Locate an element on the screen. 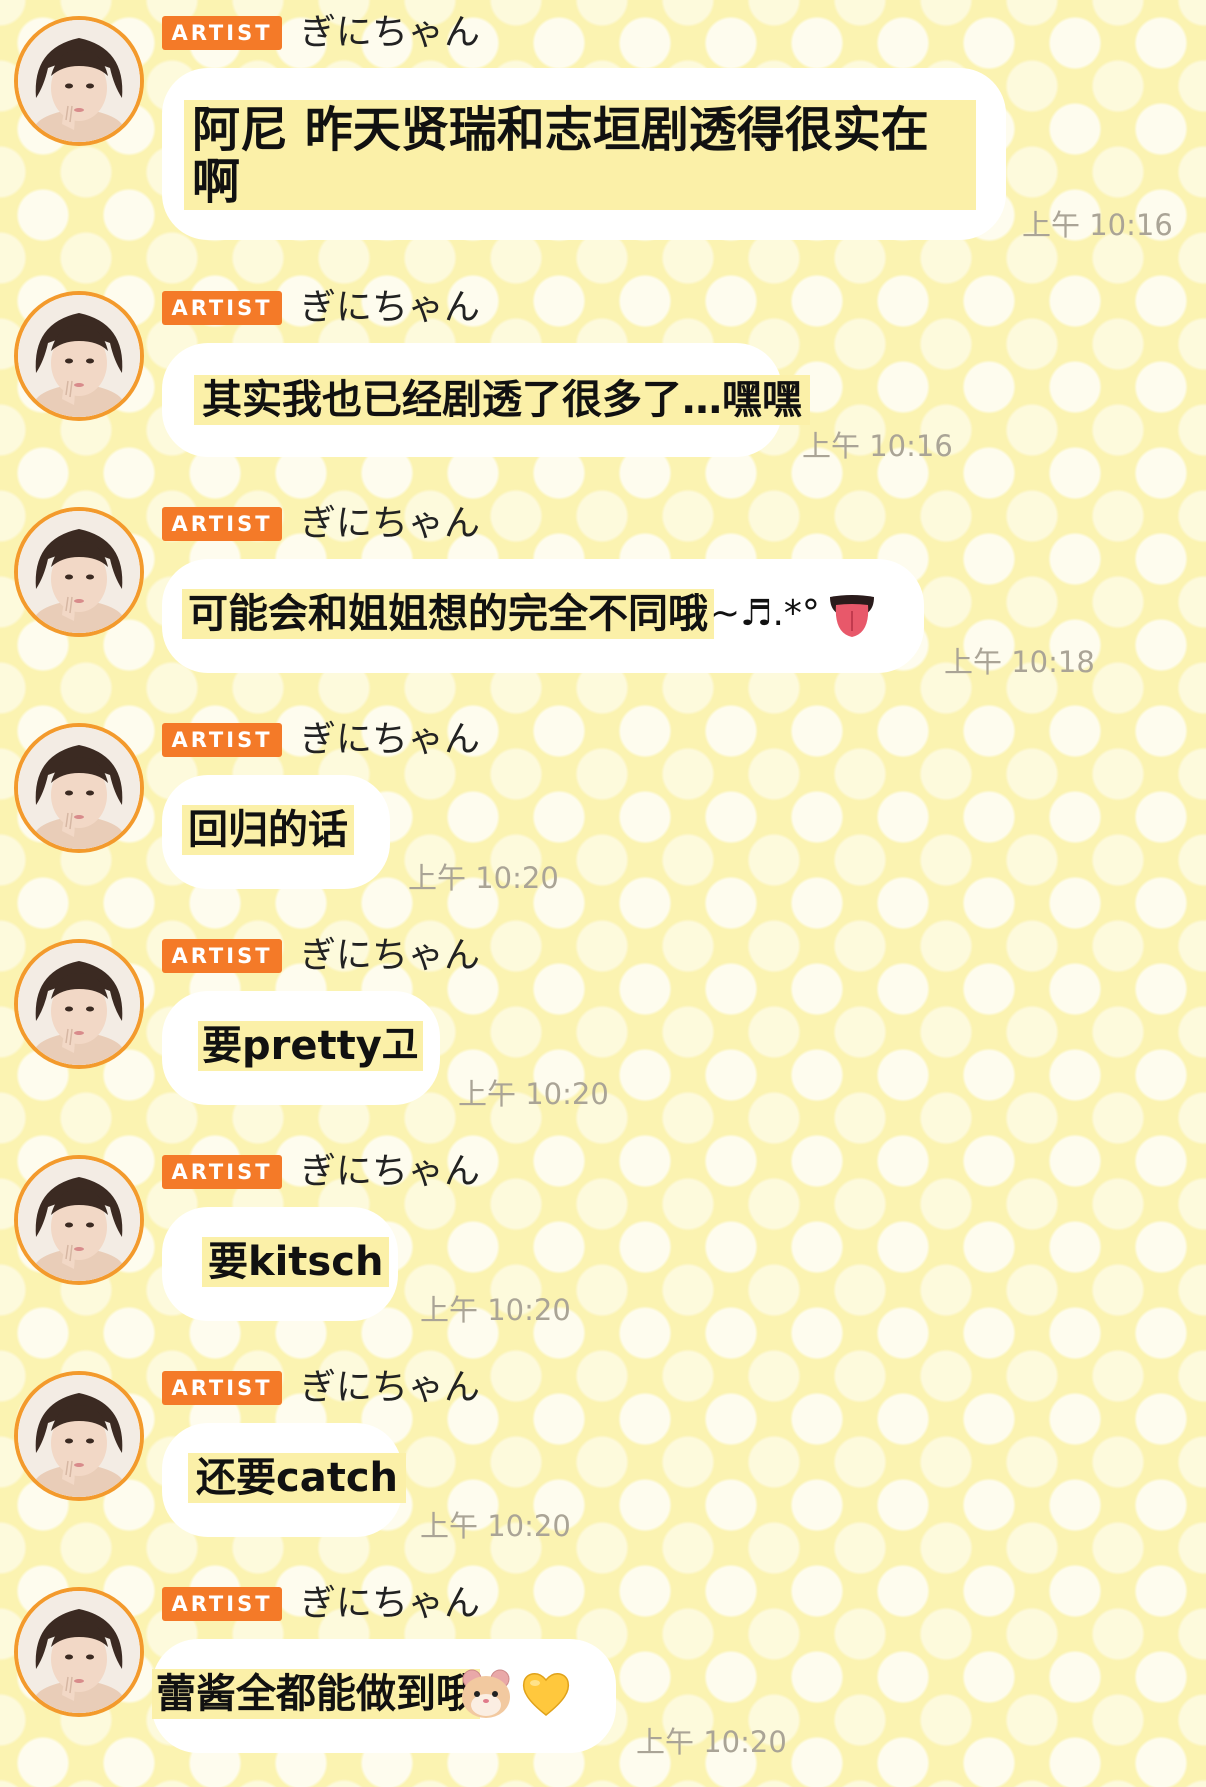  message-item: ARTIST ぎにちゃん 还要catch 上午 10:20 is located at coordinates (603, 1463).